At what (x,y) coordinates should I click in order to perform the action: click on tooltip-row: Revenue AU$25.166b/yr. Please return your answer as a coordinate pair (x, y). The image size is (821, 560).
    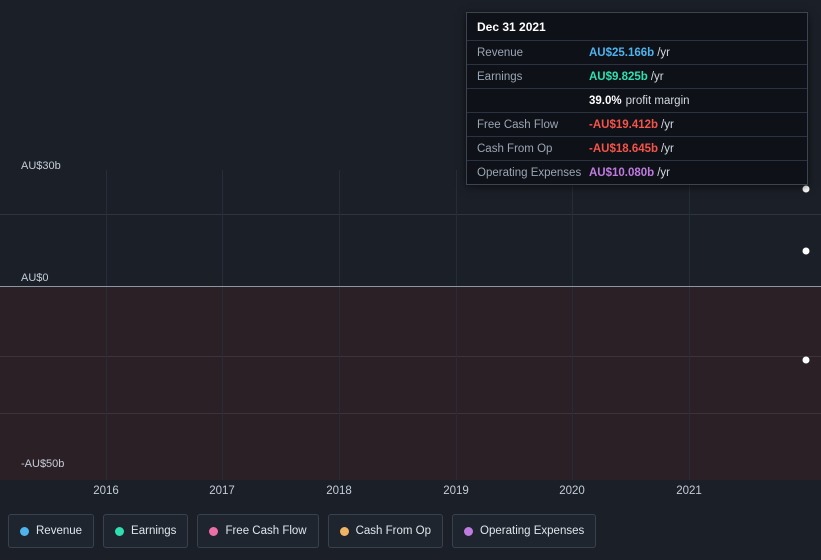
    Looking at the image, I should click on (637, 52).